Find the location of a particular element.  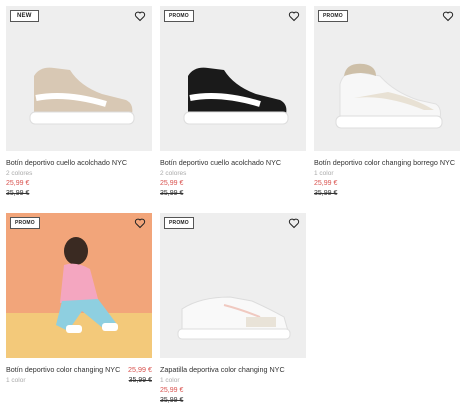

product-image: NEW is located at coordinates (79, 78).